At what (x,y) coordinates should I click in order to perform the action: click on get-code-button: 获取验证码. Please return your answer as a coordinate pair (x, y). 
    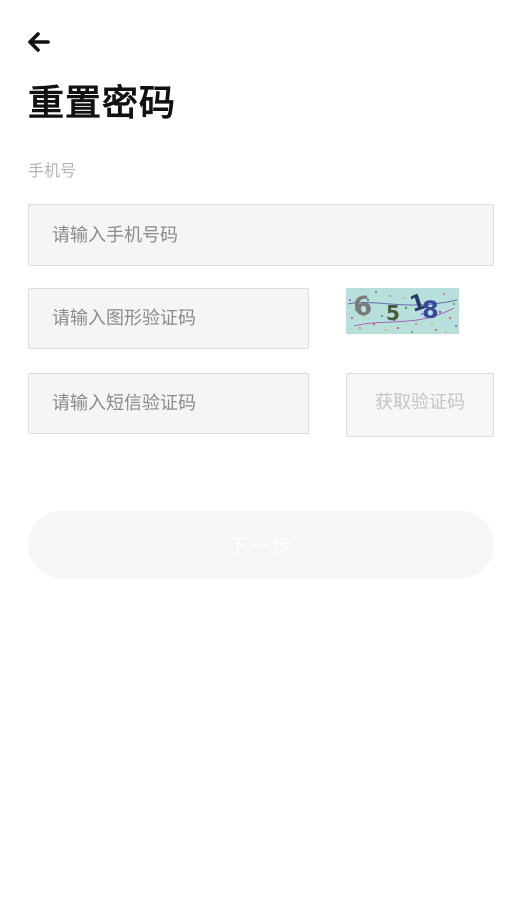
    Looking at the image, I should click on (420, 405).